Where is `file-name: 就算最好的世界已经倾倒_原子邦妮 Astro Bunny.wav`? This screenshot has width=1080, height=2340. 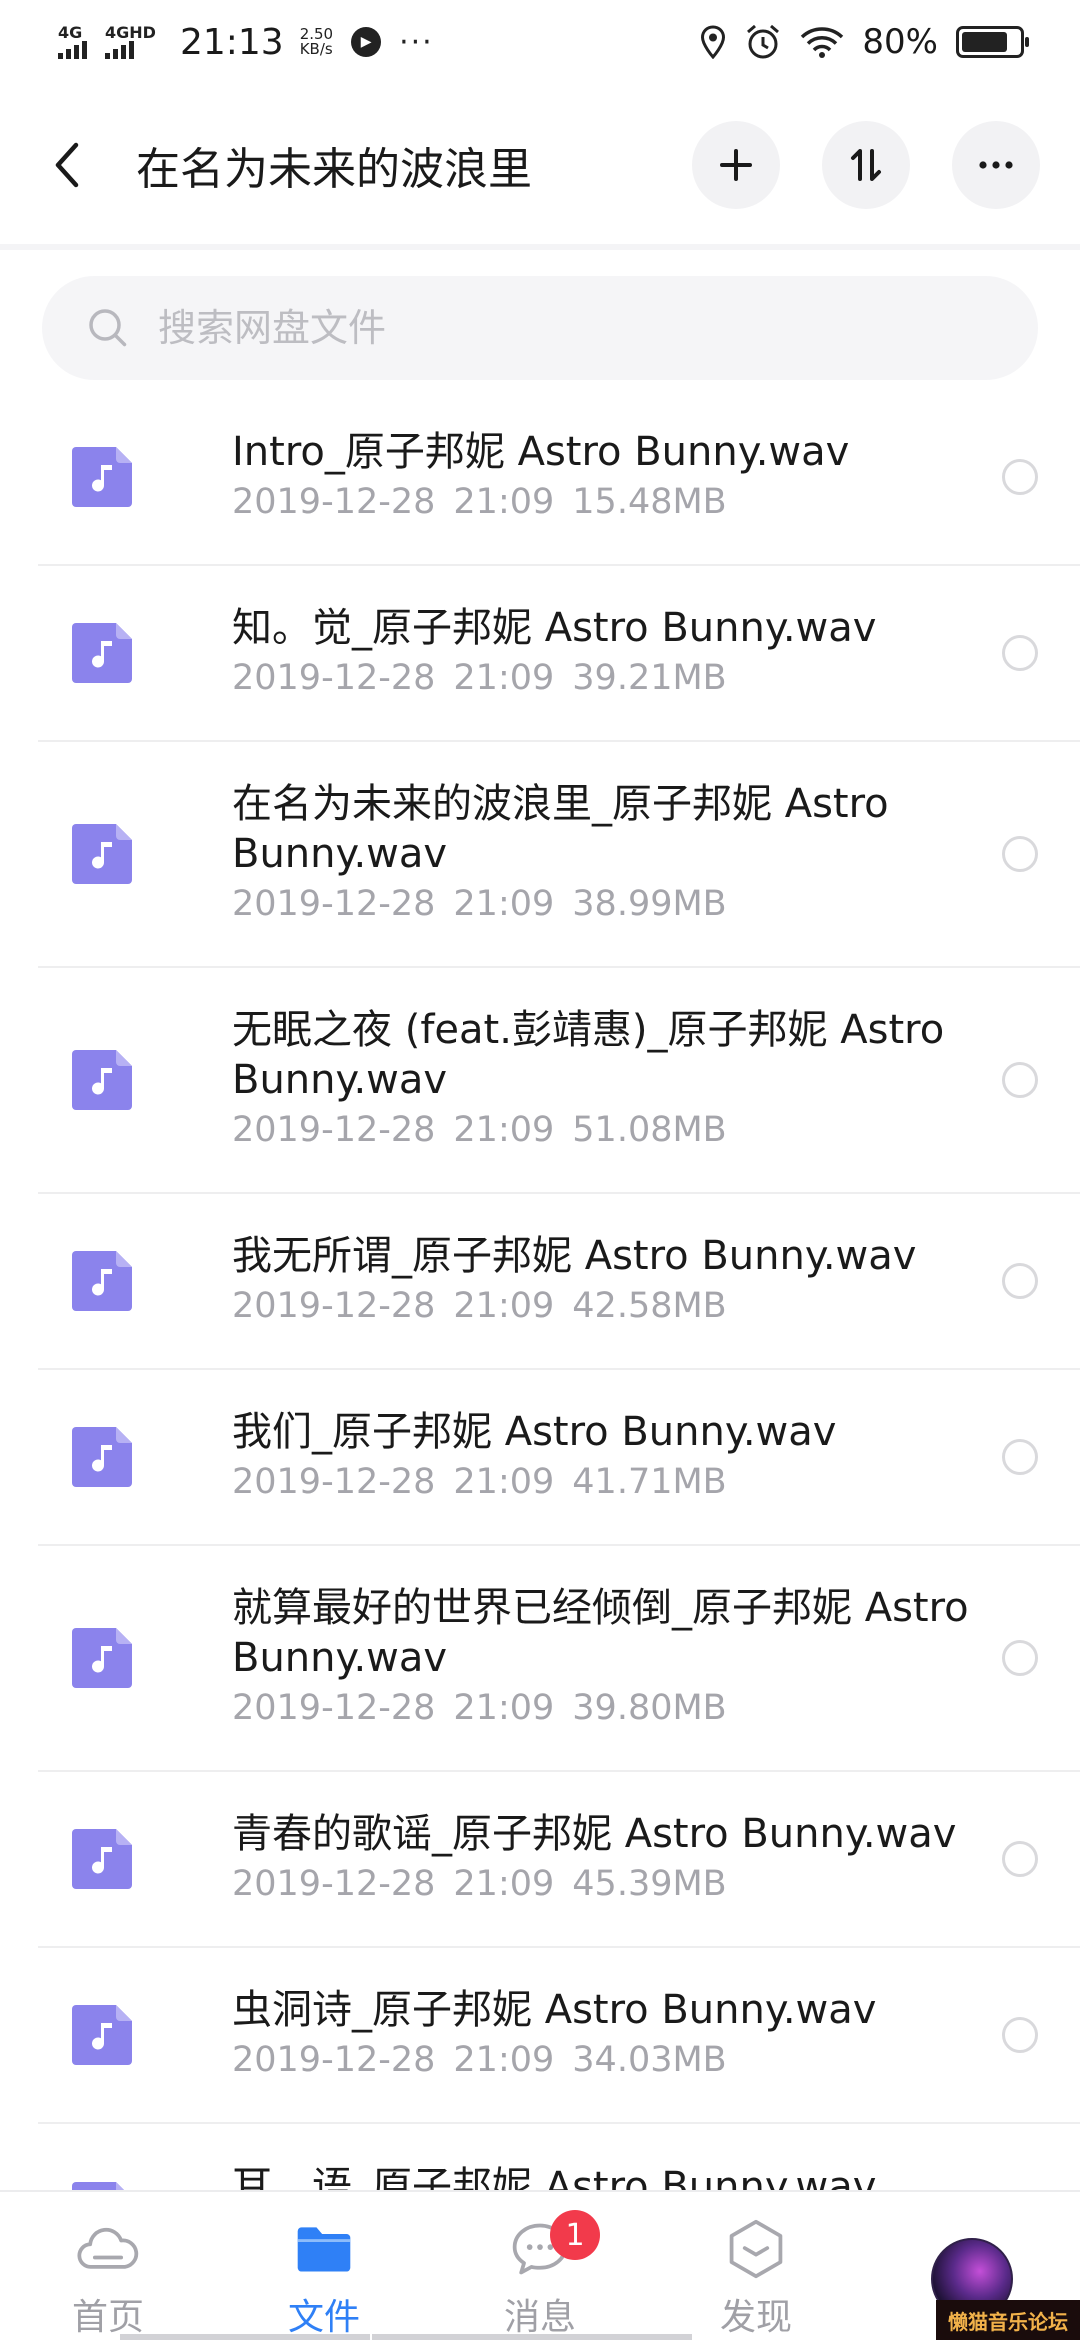
file-name: 就算最好的世界已经倾倒_原子邦妮 Astro Bunny.wav is located at coordinates (600, 1633).